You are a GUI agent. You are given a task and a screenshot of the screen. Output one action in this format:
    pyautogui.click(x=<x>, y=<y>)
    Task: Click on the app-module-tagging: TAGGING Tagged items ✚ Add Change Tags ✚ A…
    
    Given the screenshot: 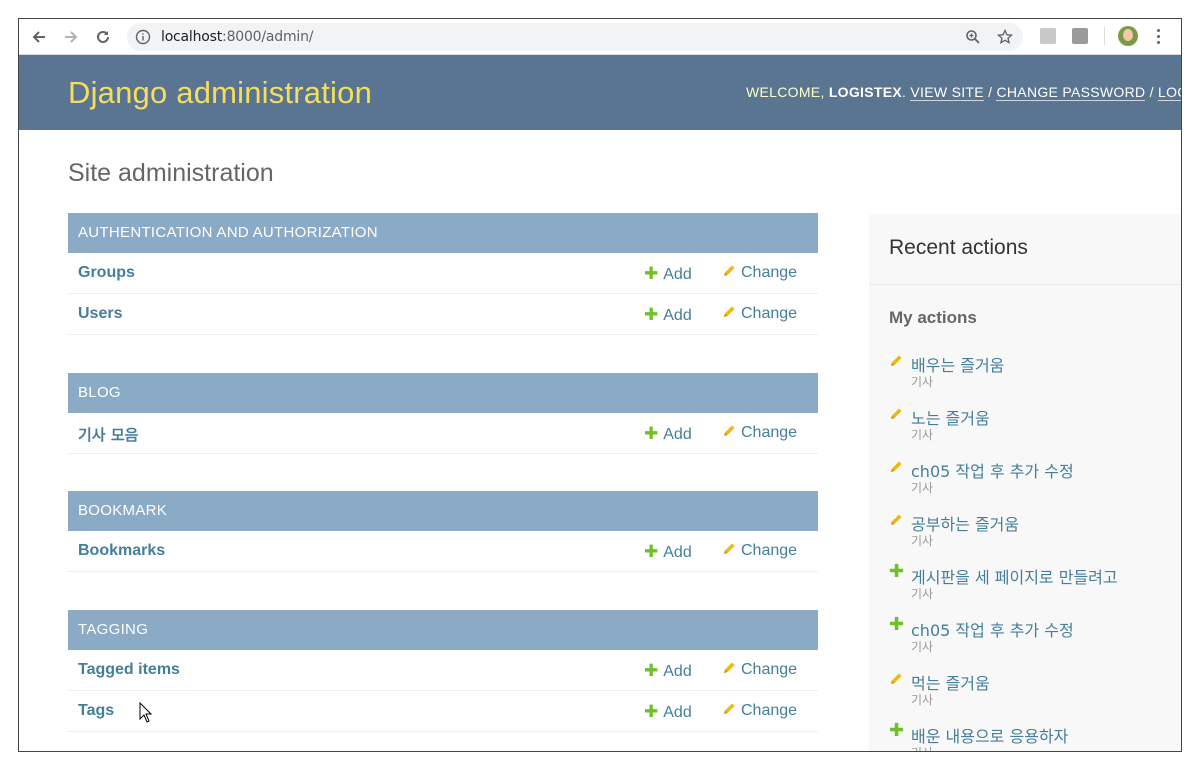 What is the action you would take?
    pyautogui.click(x=443, y=671)
    